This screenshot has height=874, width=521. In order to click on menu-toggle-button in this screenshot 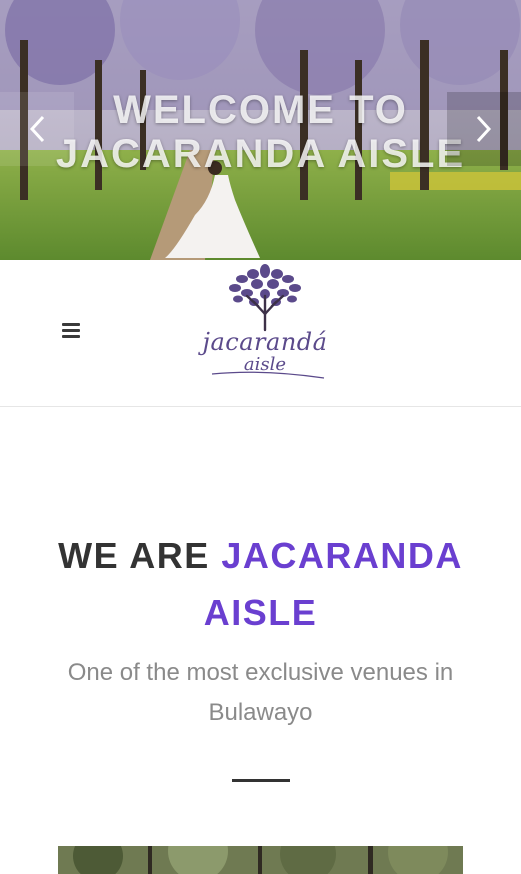, I will do `click(72, 332)`.